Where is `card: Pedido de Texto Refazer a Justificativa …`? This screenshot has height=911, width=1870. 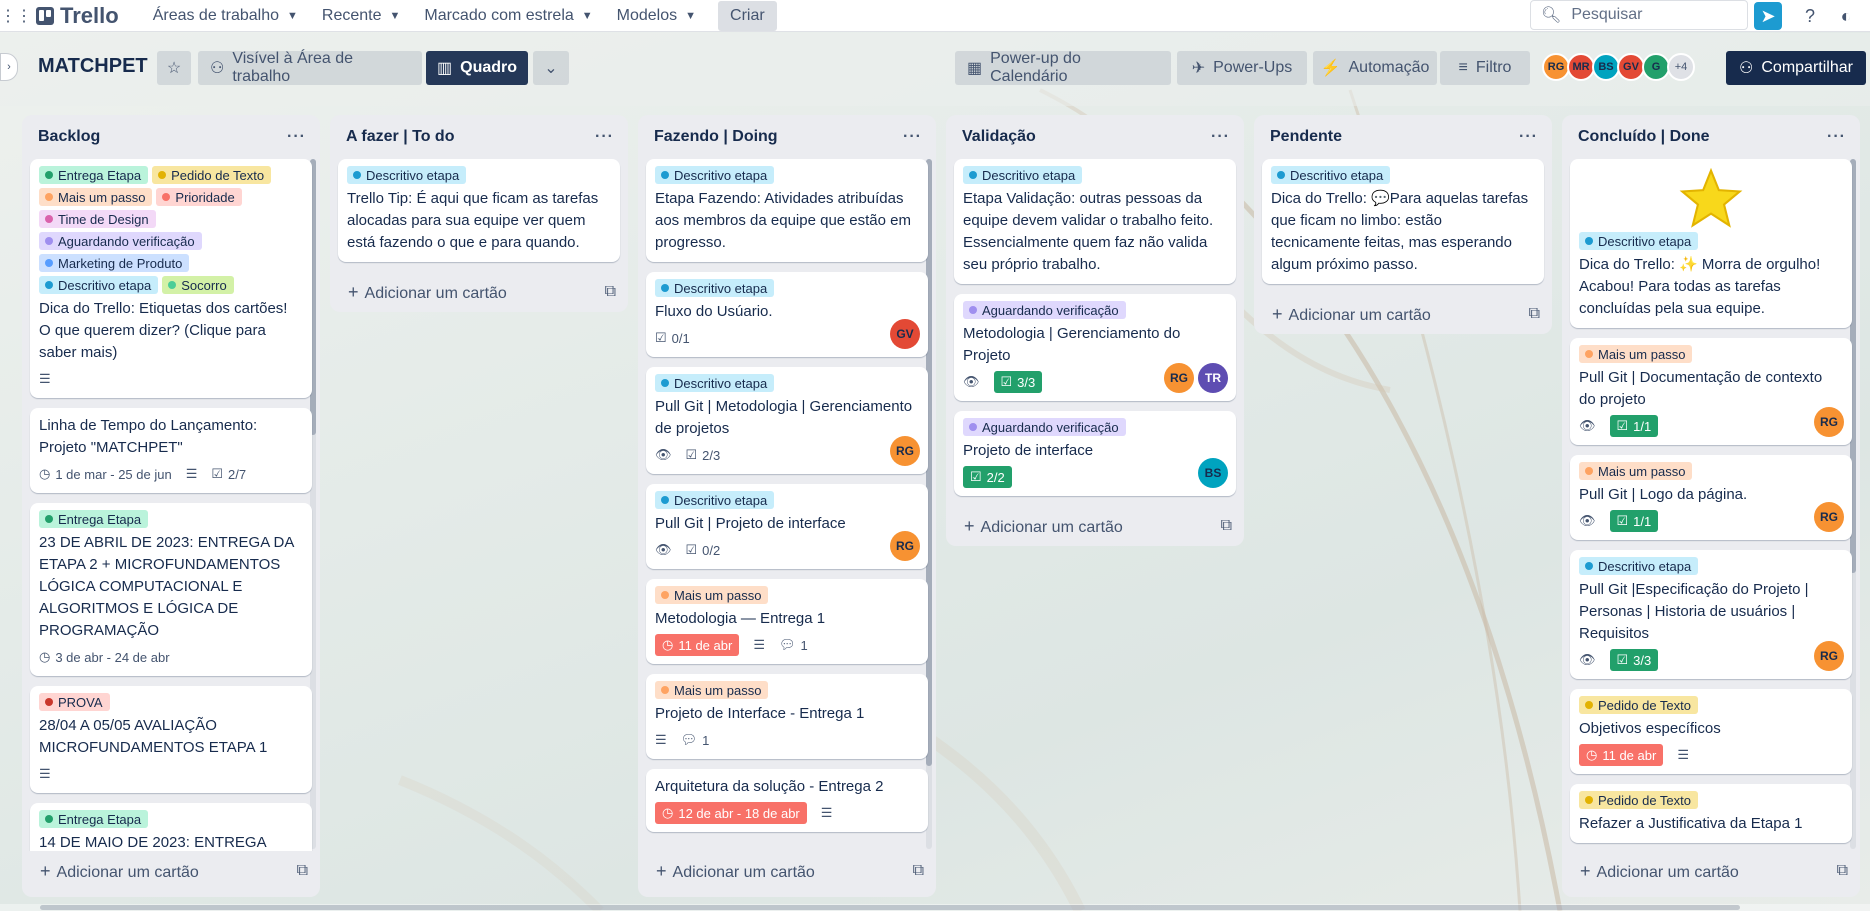
card: Pedido de Texto Refazer a Justificativa … is located at coordinates (1711, 813).